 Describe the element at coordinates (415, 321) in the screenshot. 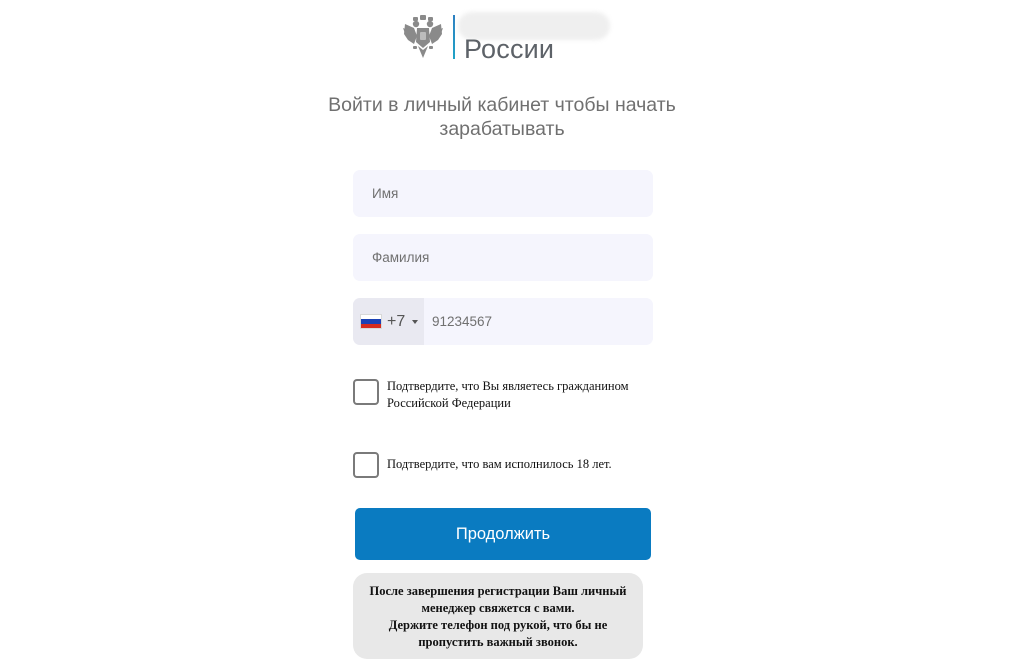

I see `chevron-down-icon` at that location.